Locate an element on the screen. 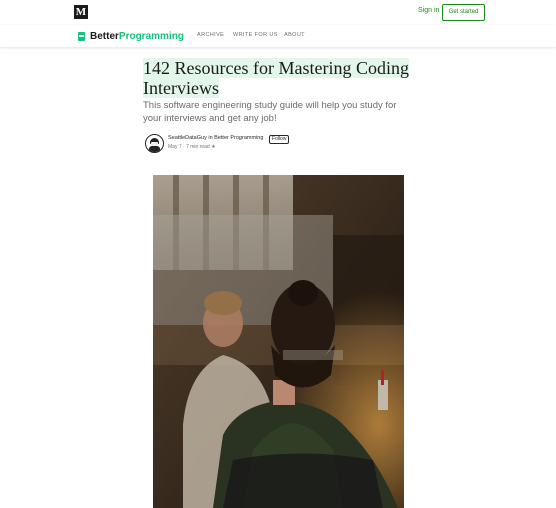  get-started-button: Get started is located at coordinates (463, 12).